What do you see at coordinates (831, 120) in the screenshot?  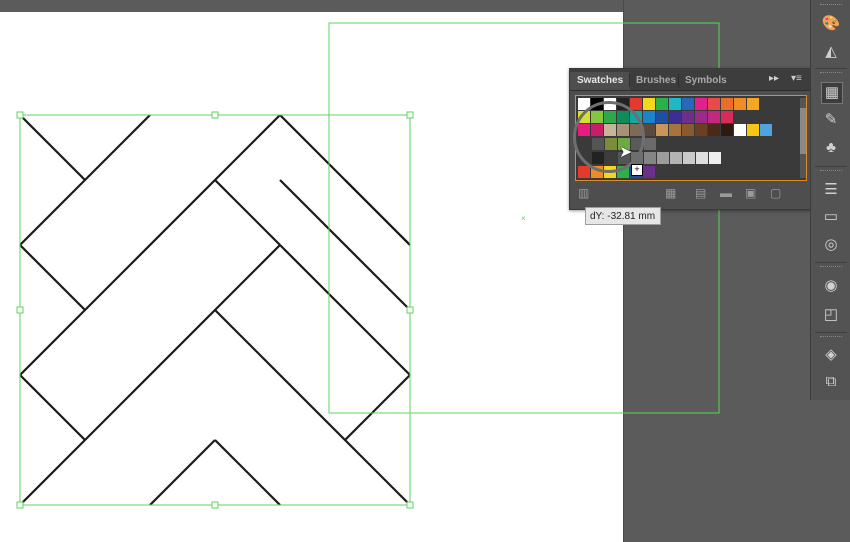 I see `brushes-panel-icon: ✎` at bounding box center [831, 120].